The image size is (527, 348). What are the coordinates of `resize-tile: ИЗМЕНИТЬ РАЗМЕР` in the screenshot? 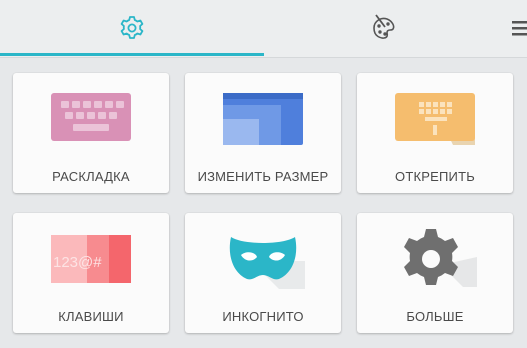 It's located at (263, 133).